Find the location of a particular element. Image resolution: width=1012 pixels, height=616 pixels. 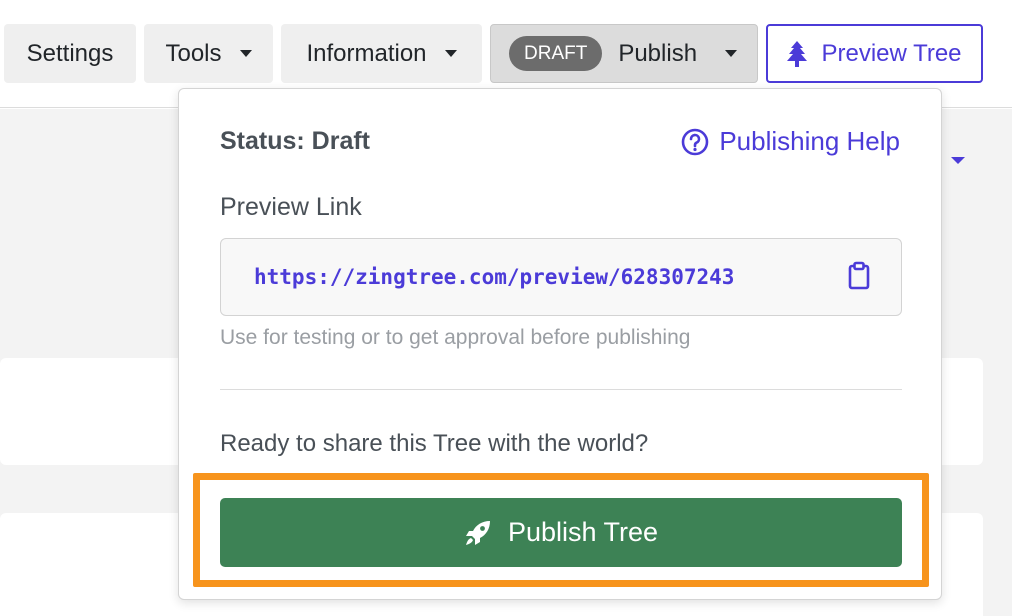

publish-label: Publish is located at coordinates (658, 53).